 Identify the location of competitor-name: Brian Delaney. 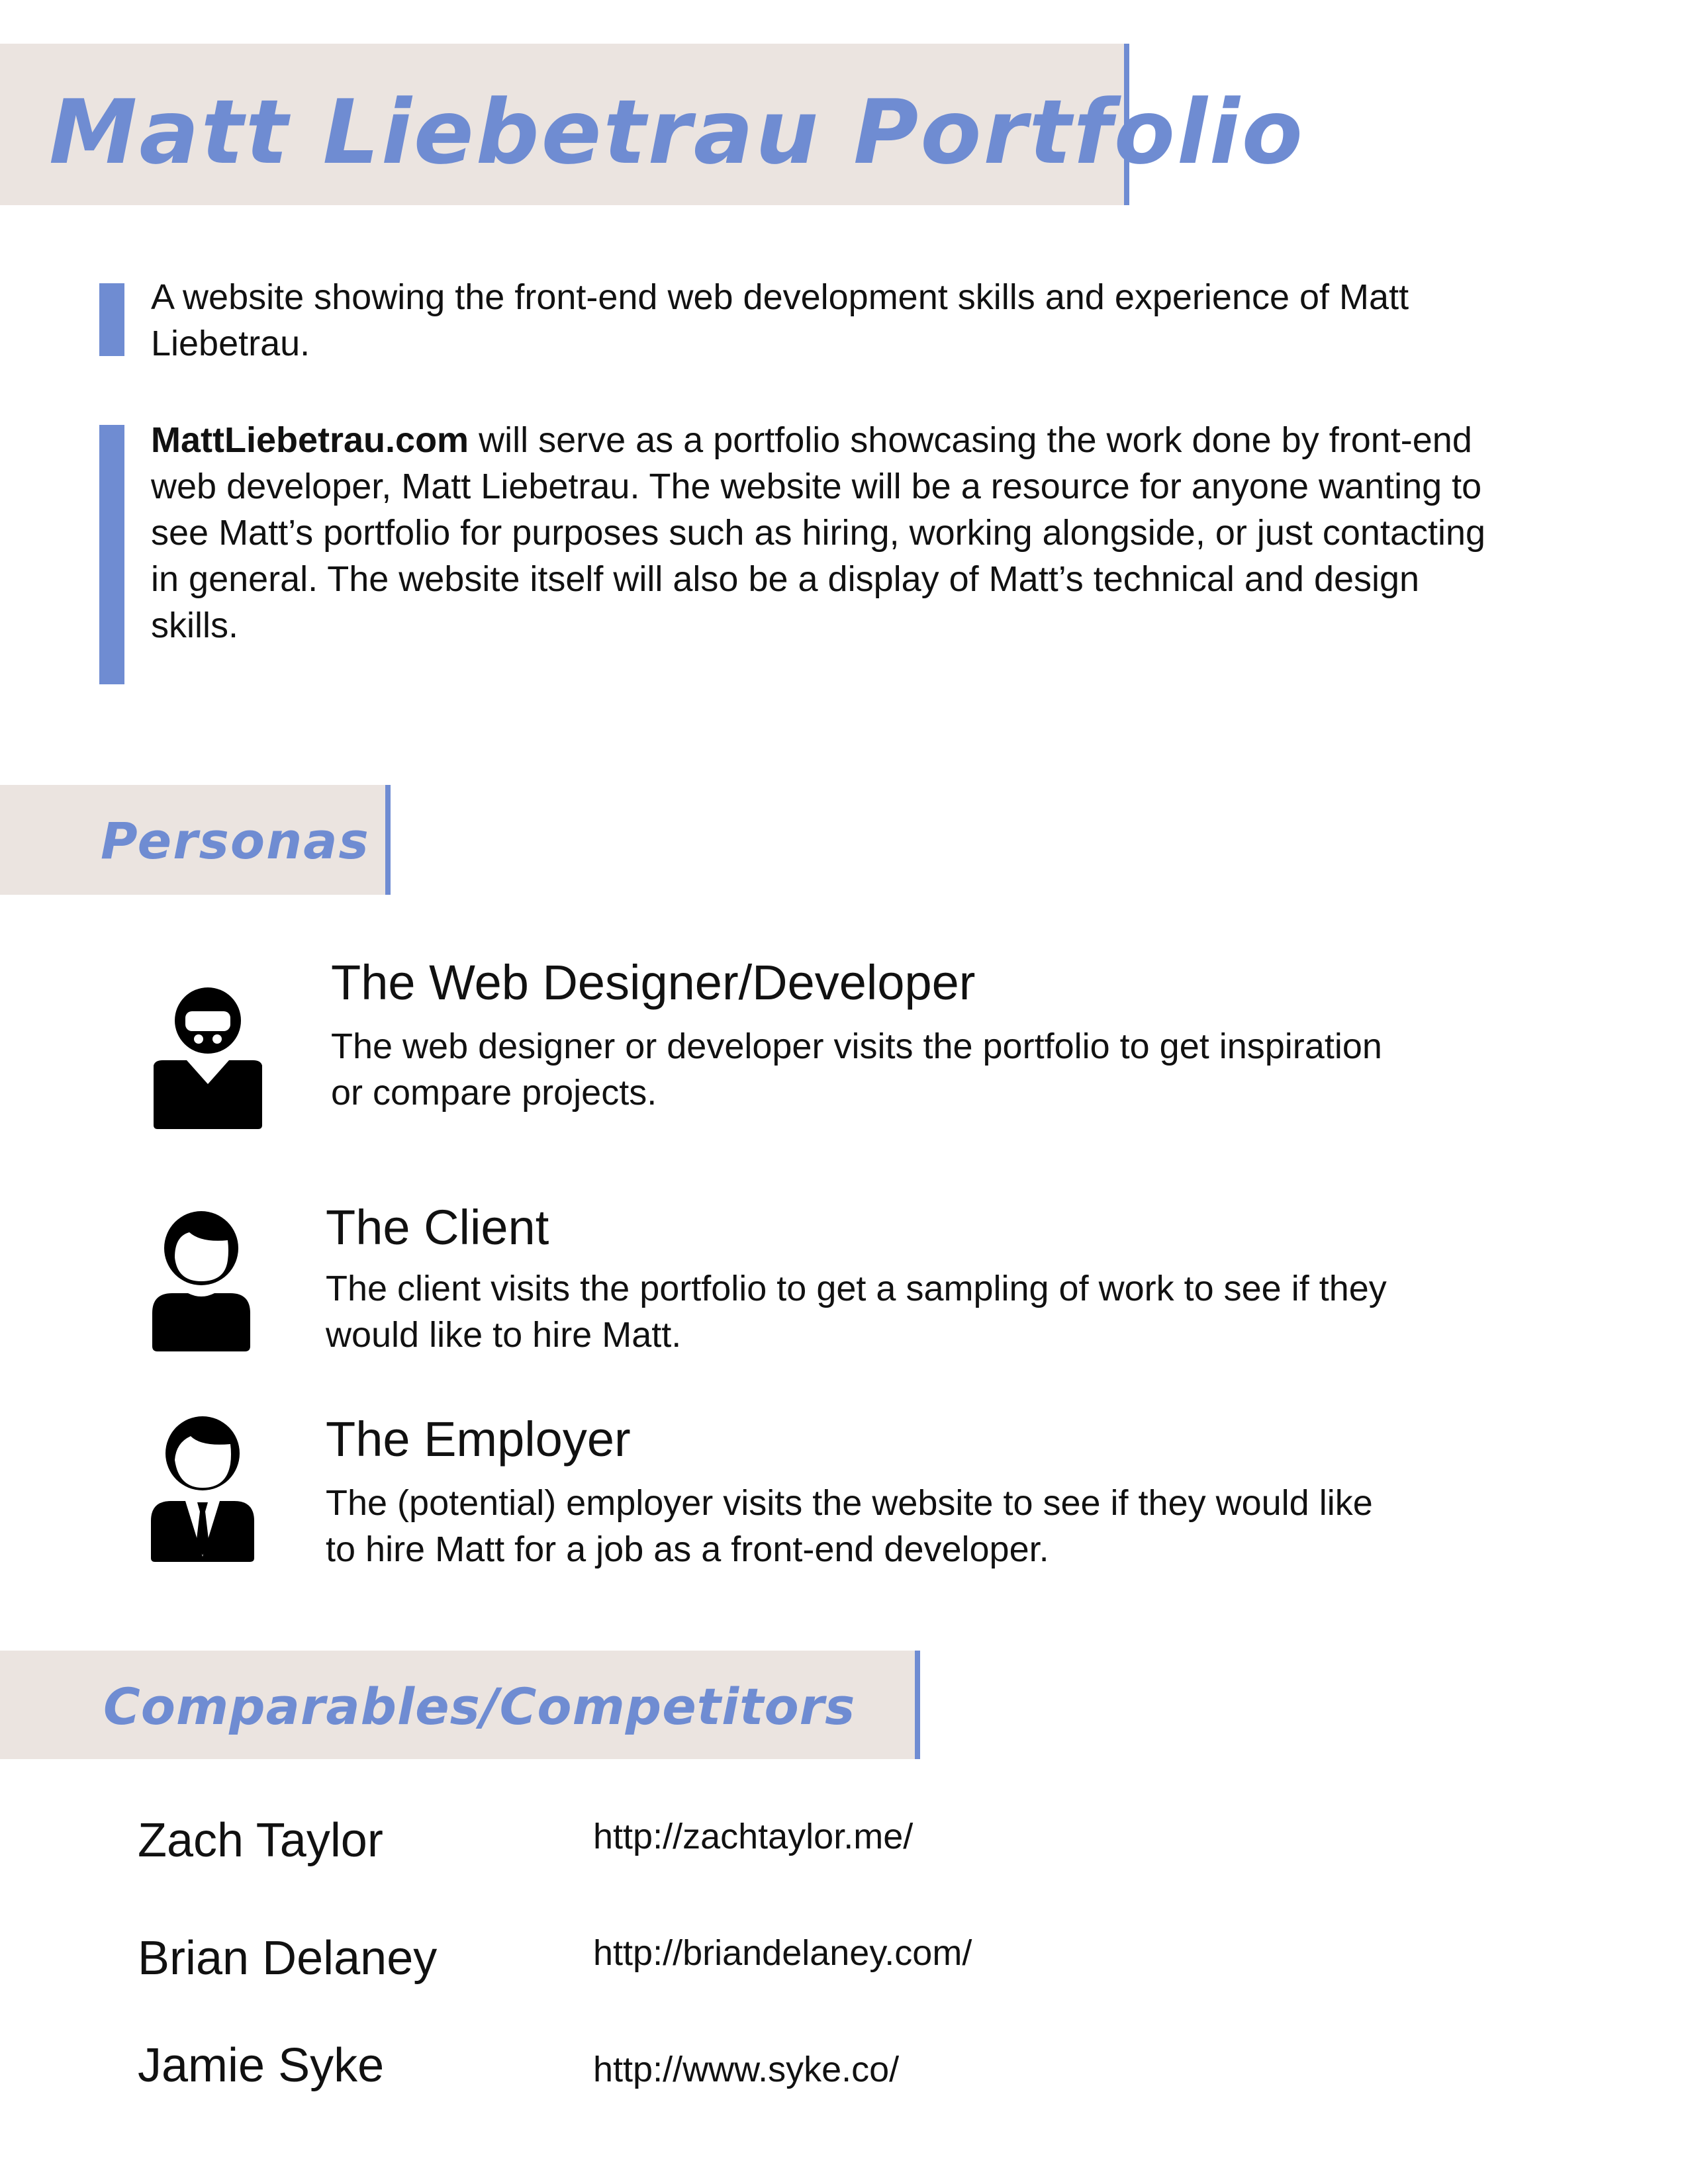
(288, 1959).